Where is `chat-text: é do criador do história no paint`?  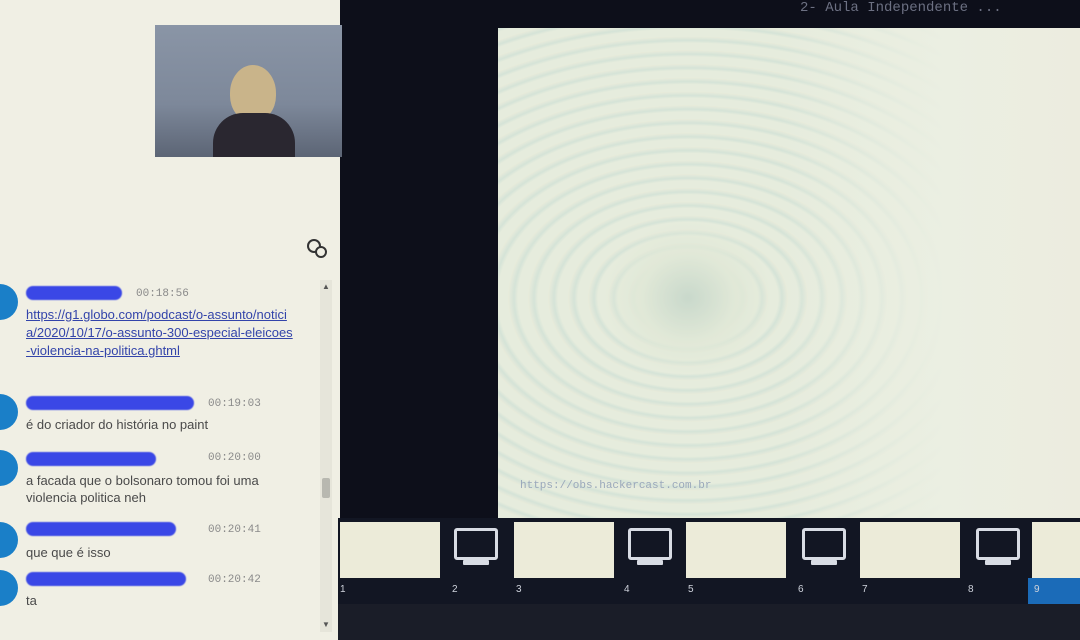
chat-text: é do criador do história no paint is located at coordinates (117, 424).